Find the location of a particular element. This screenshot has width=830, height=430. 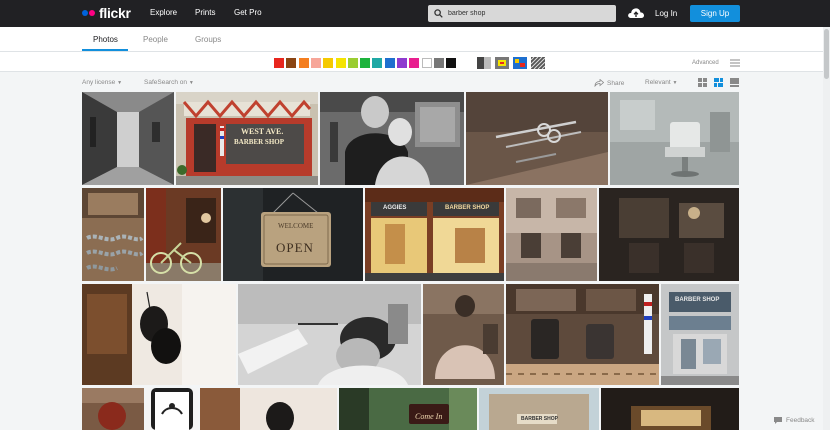

sign-storefront-row4: BARBER SHOP is located at coordinates (539, 419).